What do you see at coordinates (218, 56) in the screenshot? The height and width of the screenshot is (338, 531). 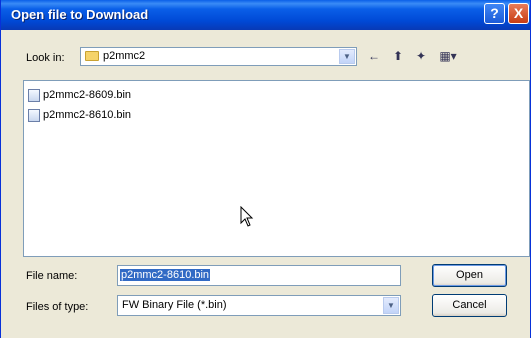 I see `look-in-dropdown: p2mmc2 ▼` at bounding box center [218, 56].